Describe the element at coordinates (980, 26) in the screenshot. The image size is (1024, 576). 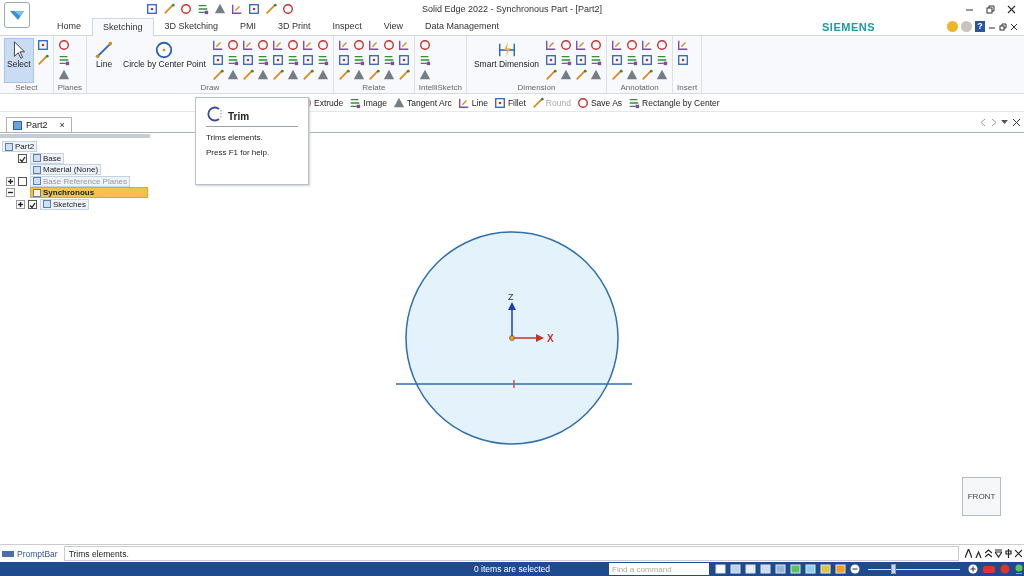
I see `help-button: ?` at that location.